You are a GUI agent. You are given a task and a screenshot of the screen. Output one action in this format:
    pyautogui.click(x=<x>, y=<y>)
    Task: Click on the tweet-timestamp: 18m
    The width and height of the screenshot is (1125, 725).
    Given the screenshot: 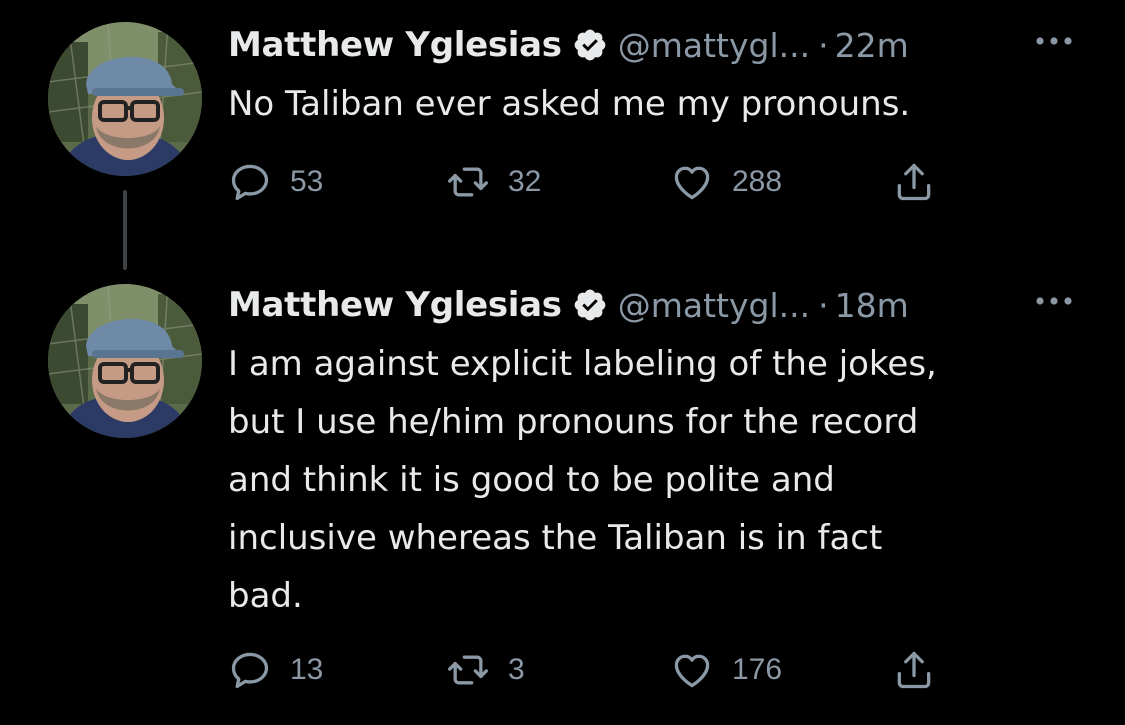 What is the action you would take?
    pyautogui.click(x=872, y=305)
    